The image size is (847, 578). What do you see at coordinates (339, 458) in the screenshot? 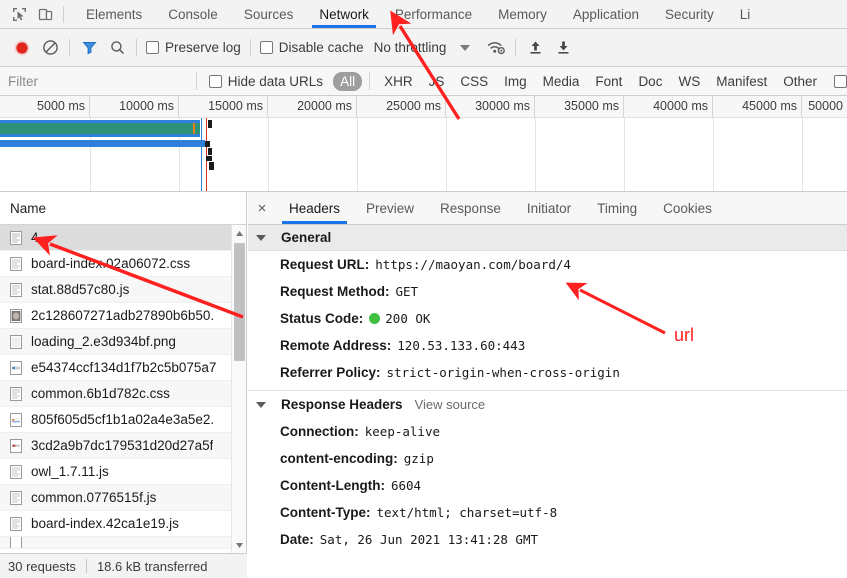
I see `header-key: content-encoding:` at bounding box center [339, 458].